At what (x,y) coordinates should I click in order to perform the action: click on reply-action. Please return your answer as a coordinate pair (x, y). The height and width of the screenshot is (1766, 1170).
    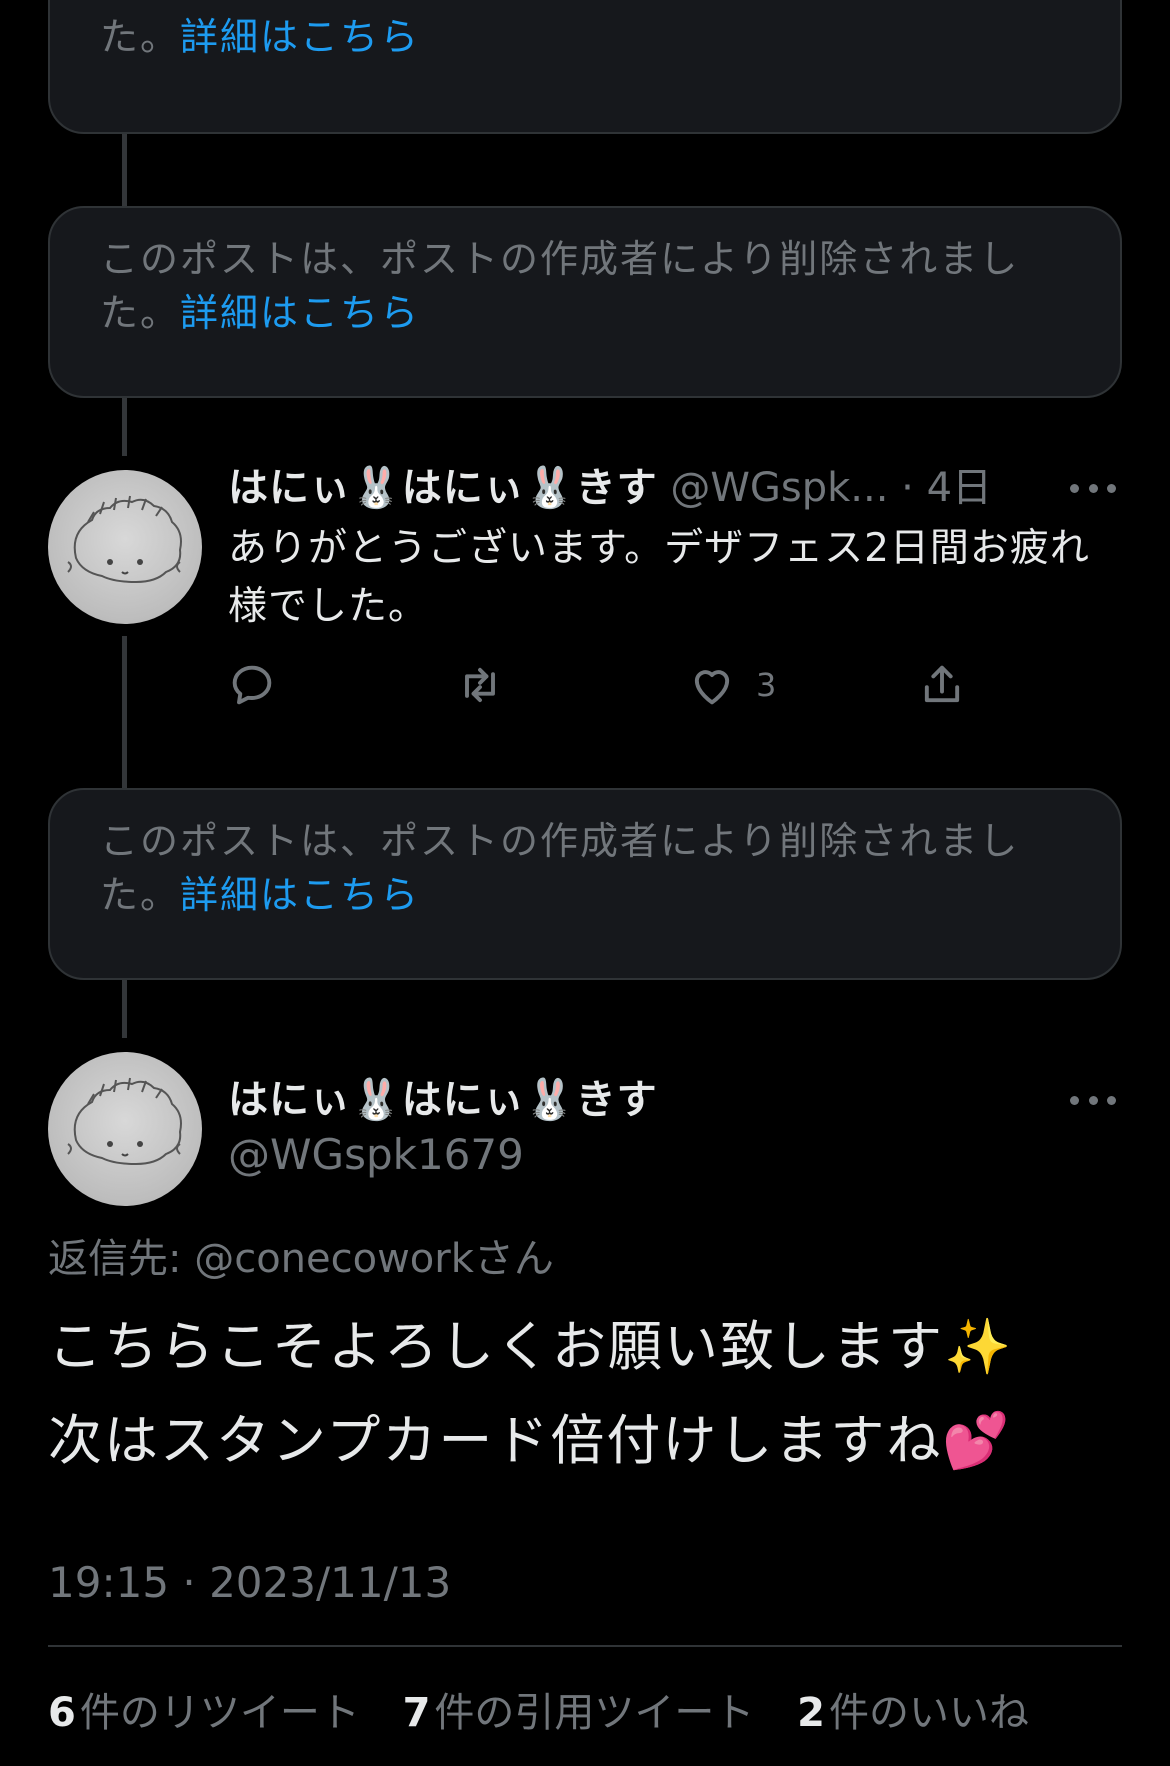
    Looking at the image, I should click on (252, 685).